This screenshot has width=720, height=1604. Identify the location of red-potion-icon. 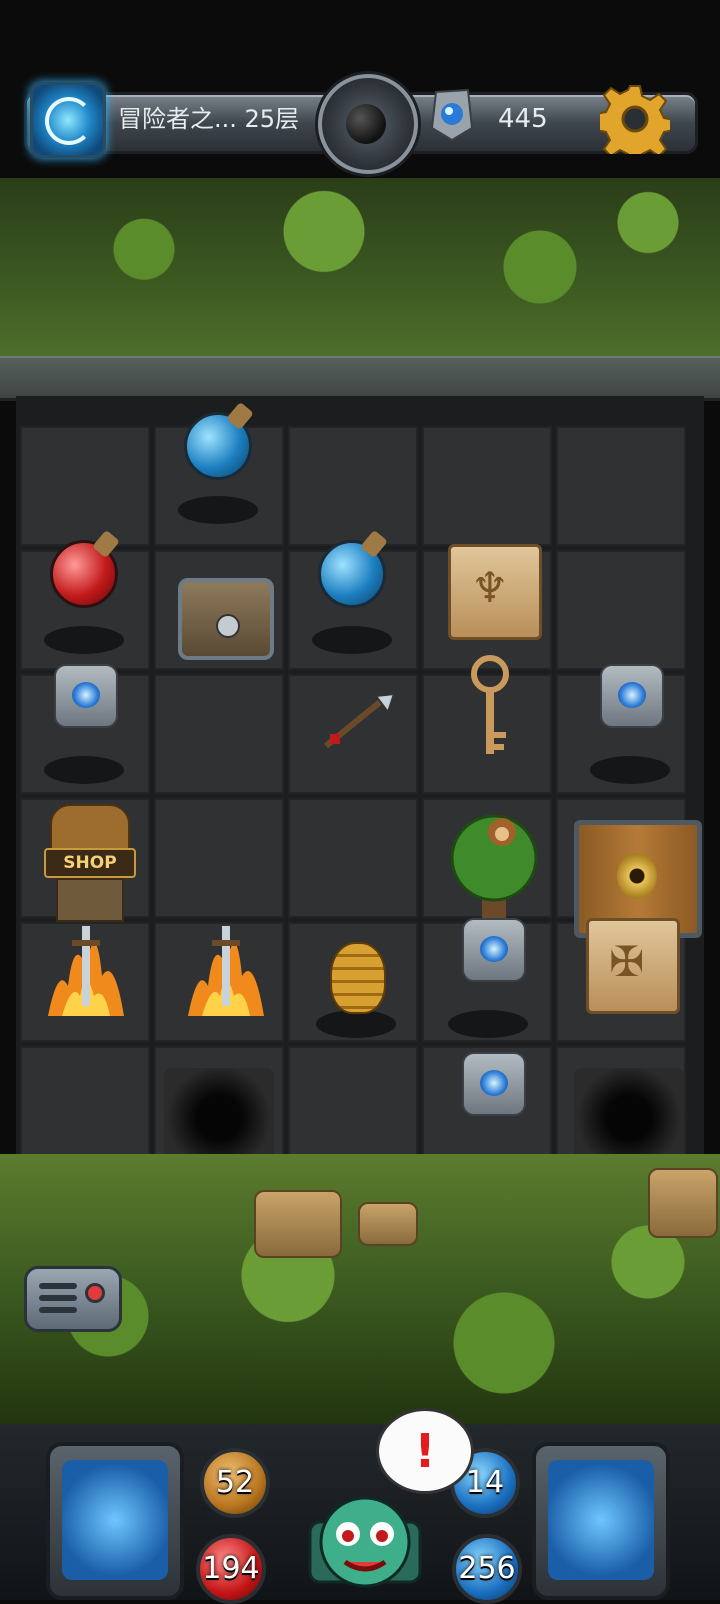
(85, 568).